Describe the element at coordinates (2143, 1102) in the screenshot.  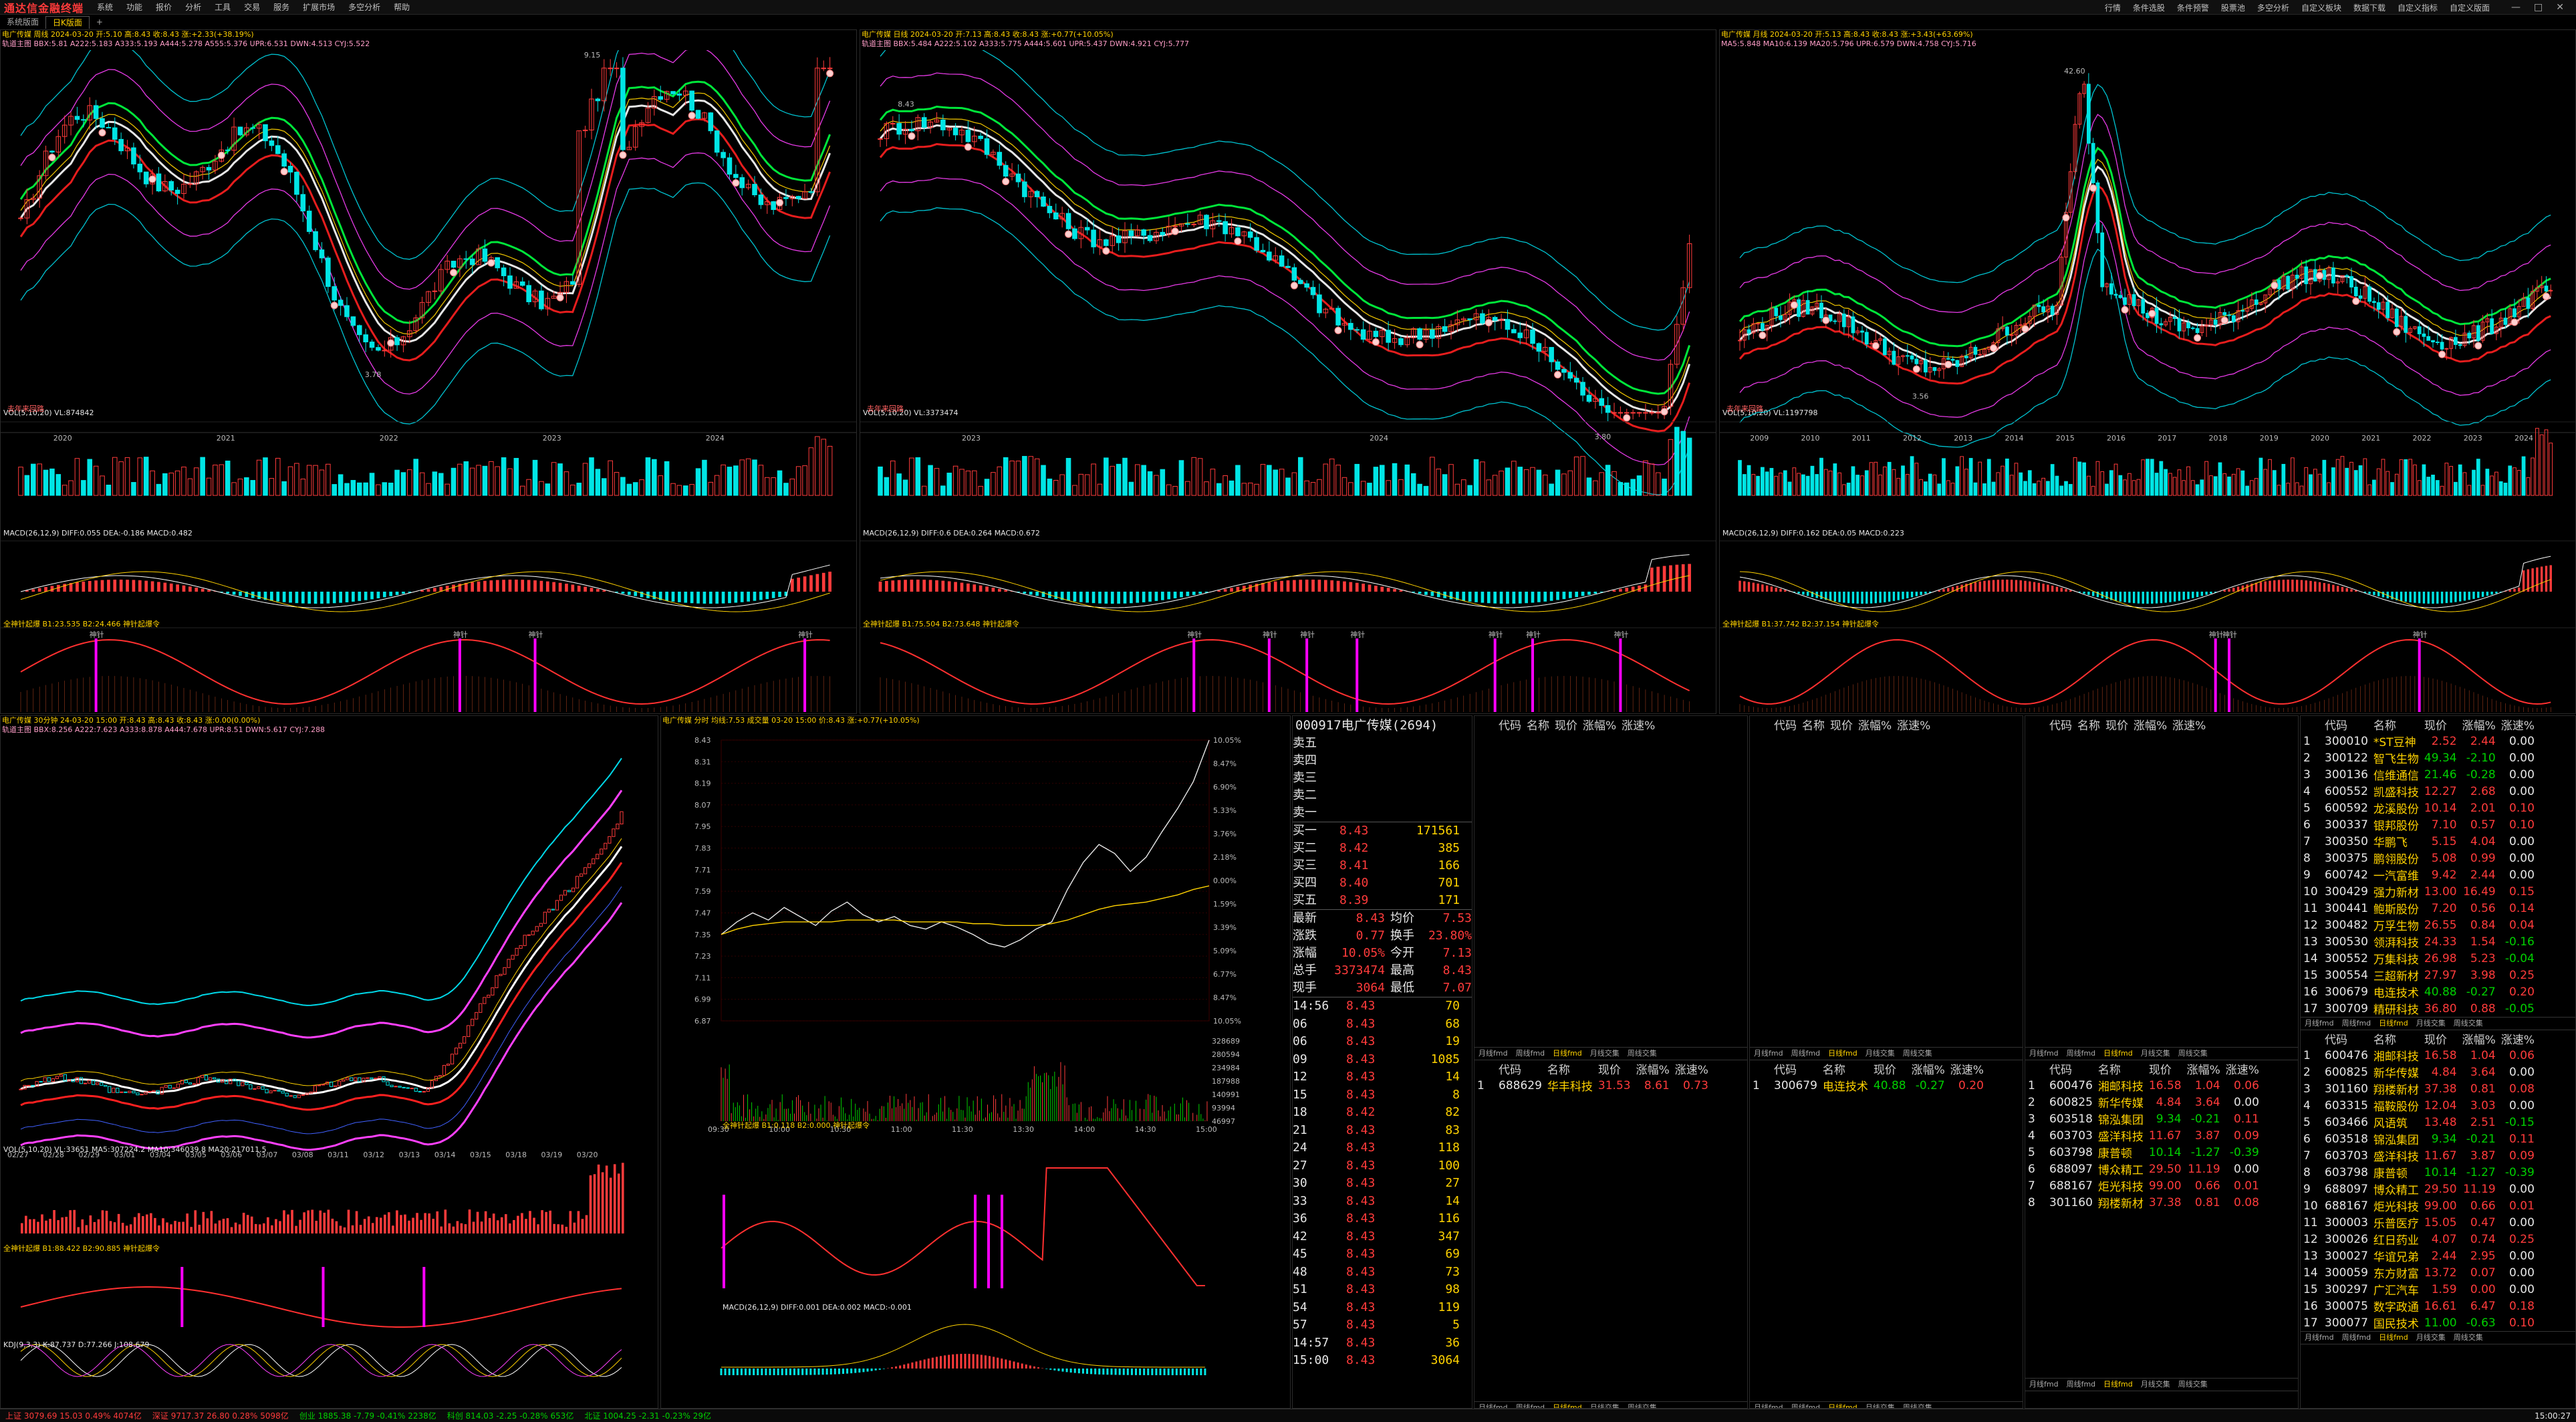
I see `table-row: 2 600825 新华传媒 4.84 3.64 0.00` at that location.